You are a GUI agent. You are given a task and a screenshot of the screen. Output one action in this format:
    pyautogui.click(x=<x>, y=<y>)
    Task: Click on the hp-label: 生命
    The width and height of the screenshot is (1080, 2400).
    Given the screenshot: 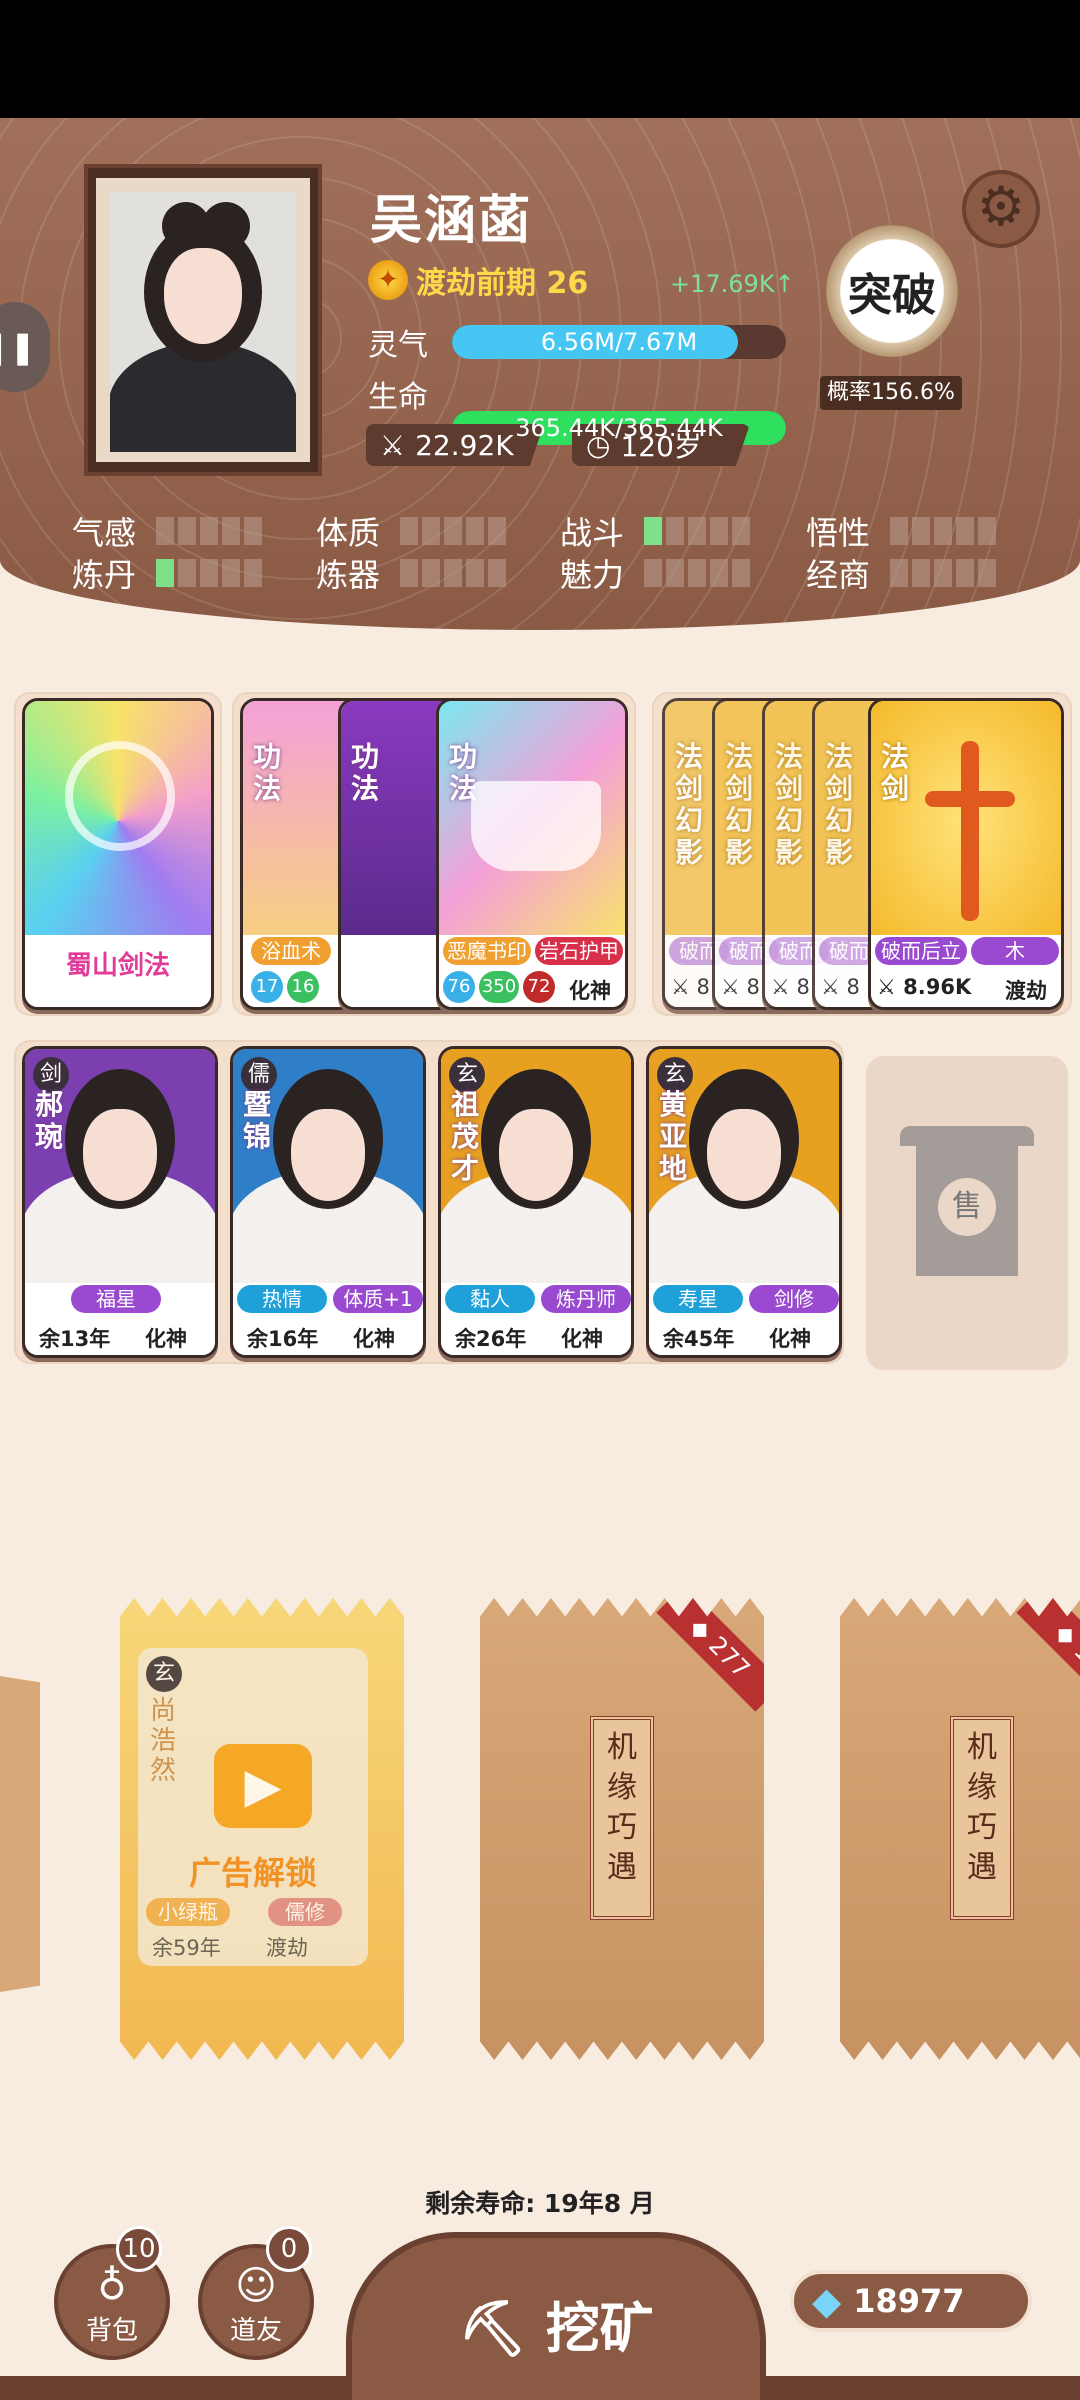 What is the action you would take?
    pyautogui.click(x=398, y=397)
    